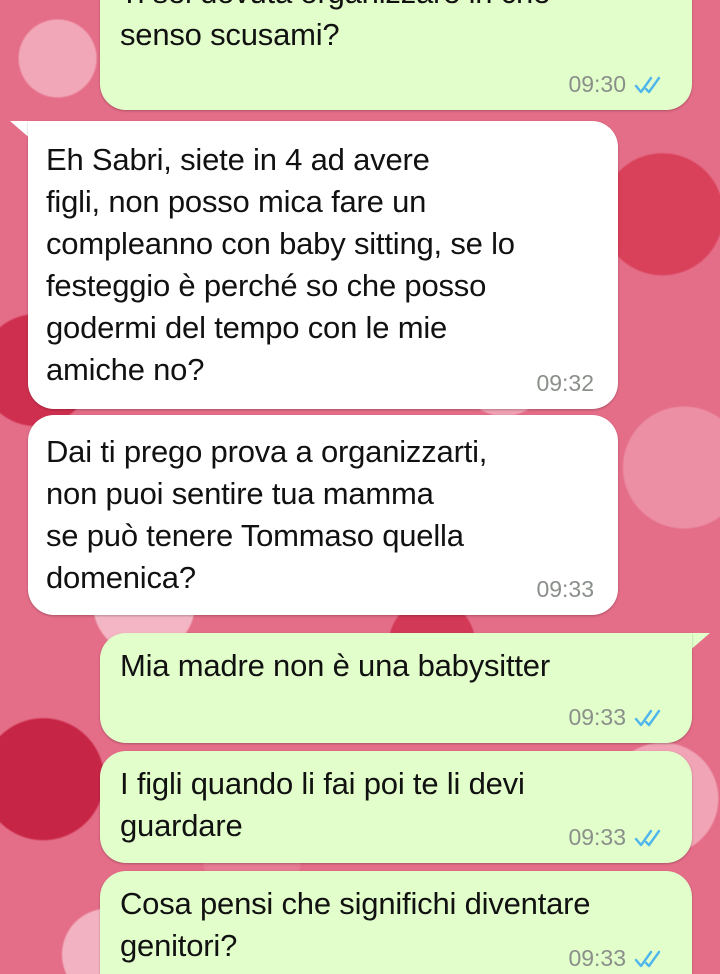 Image resolution: width=720 pixels, height=974 pixels. I want to click on message-bubble-outgoing: Mia madre non è una babysitter 09:33, so click(396, 688).